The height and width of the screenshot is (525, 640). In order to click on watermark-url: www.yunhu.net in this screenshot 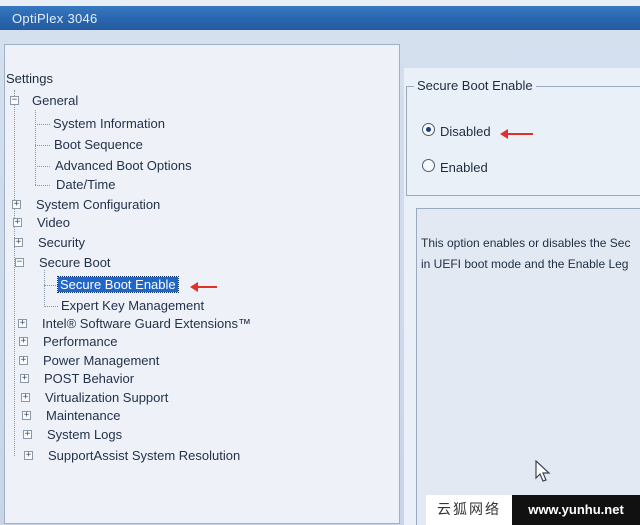, I will do `click(576, 510)`.